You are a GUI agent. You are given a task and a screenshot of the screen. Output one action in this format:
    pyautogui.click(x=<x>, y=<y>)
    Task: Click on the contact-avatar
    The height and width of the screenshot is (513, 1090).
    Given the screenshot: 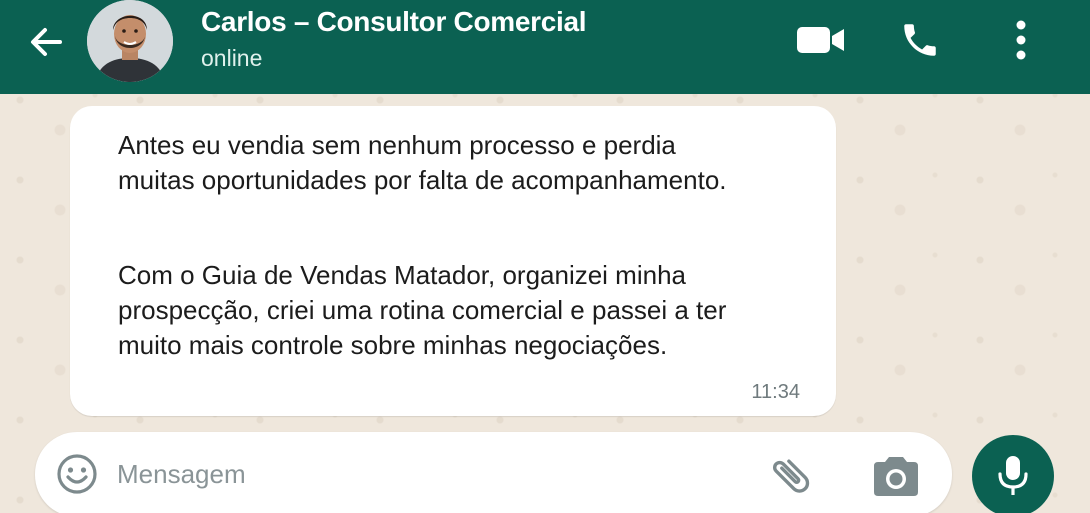 What is the action you would take?
    pyautogui.click(x=130, y=41)
    